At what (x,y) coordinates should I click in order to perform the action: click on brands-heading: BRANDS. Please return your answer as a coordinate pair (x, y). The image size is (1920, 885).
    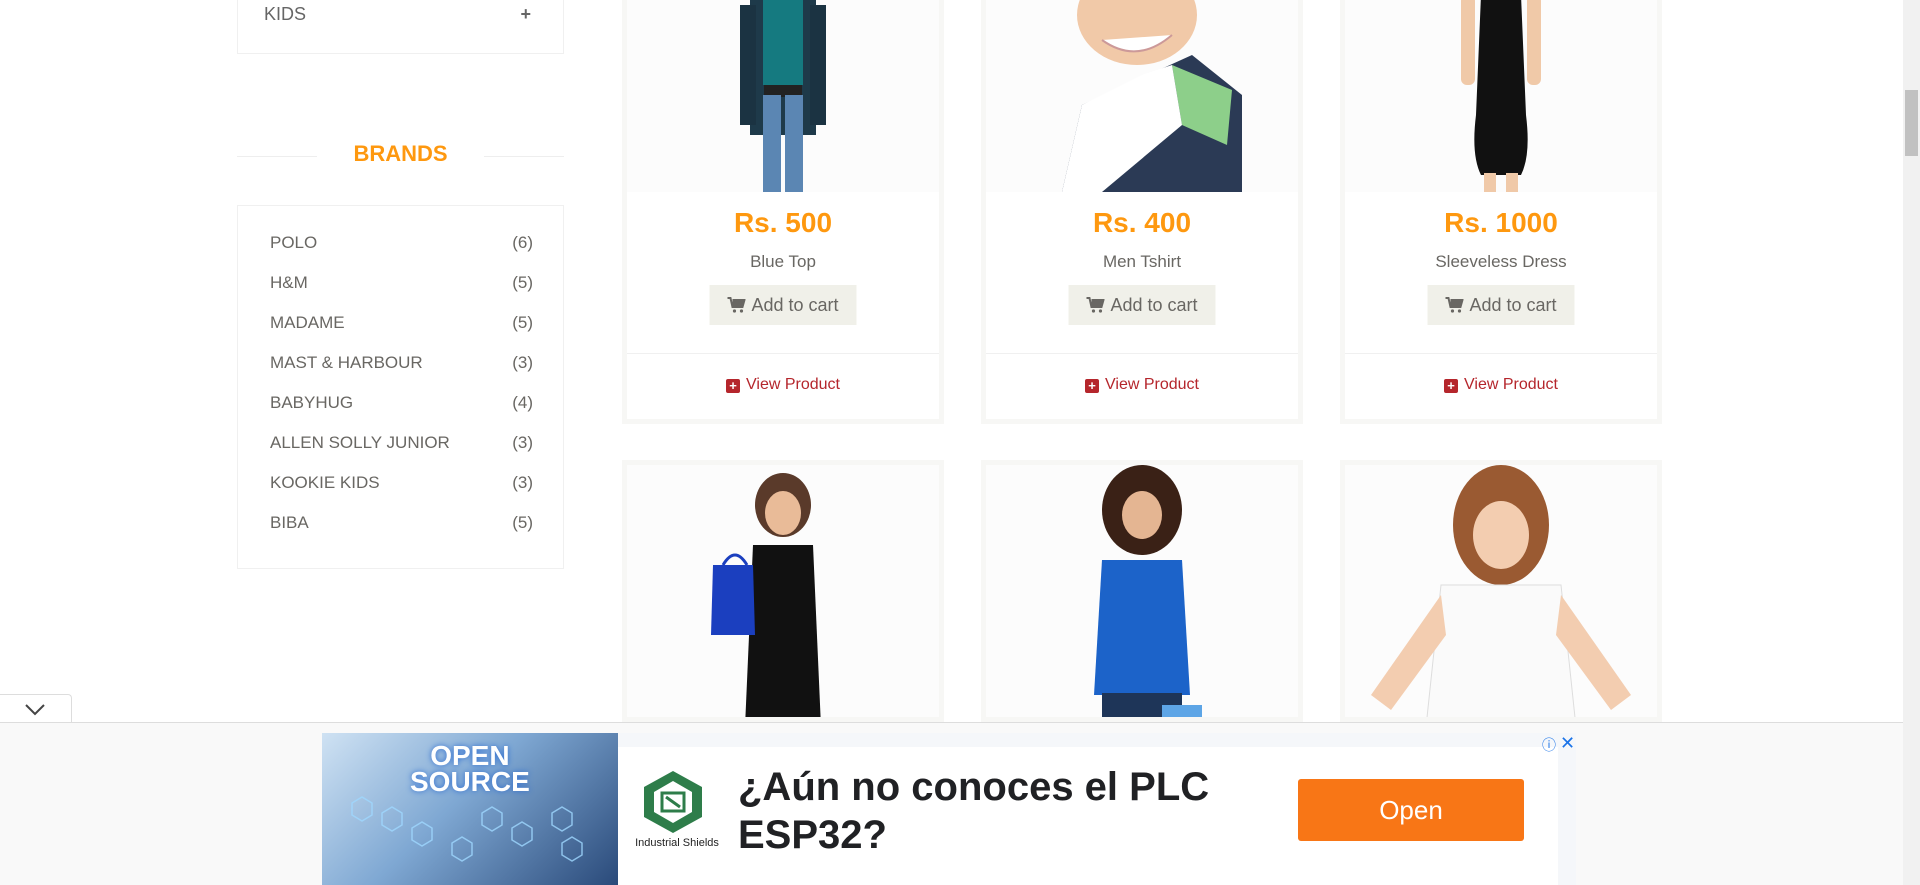
    Looking at the image, I should click on (400, 154).